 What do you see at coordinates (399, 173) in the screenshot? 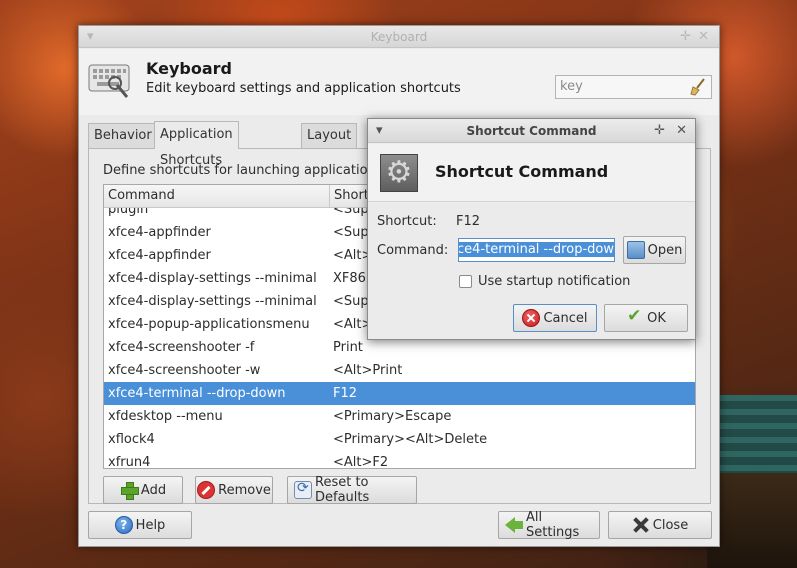
I see `gear-icon: ⚙` at bounding box center [399, 173].